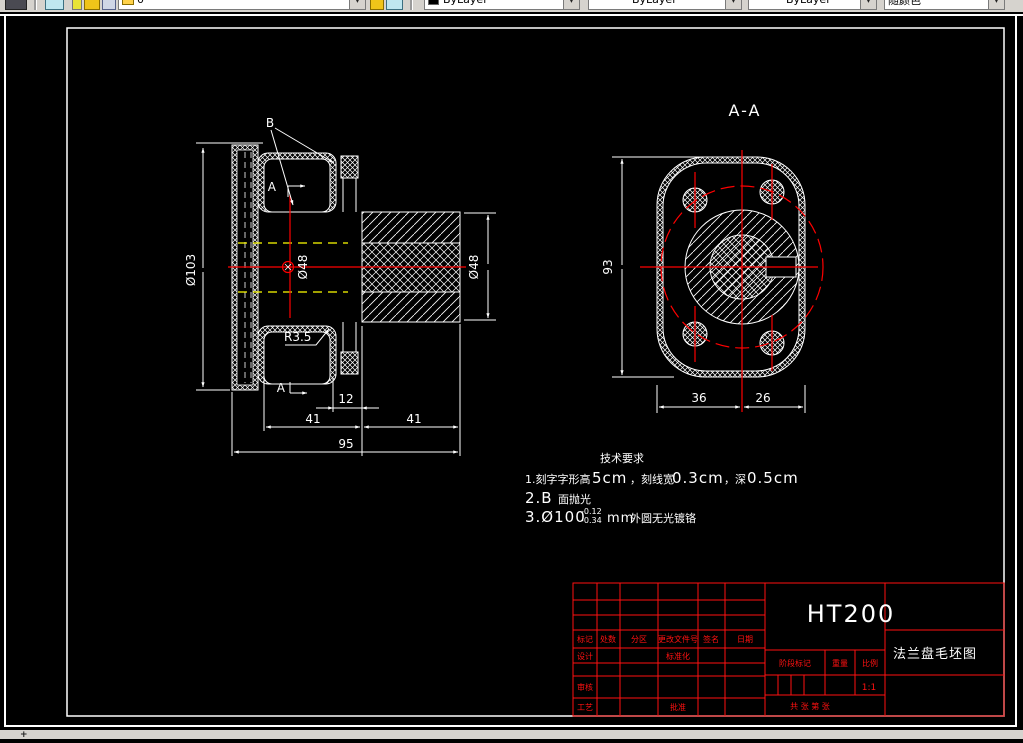  Describe the element at coordinates (762, 398) in the screenshot. I see `dim-section-right: 26` at that location.